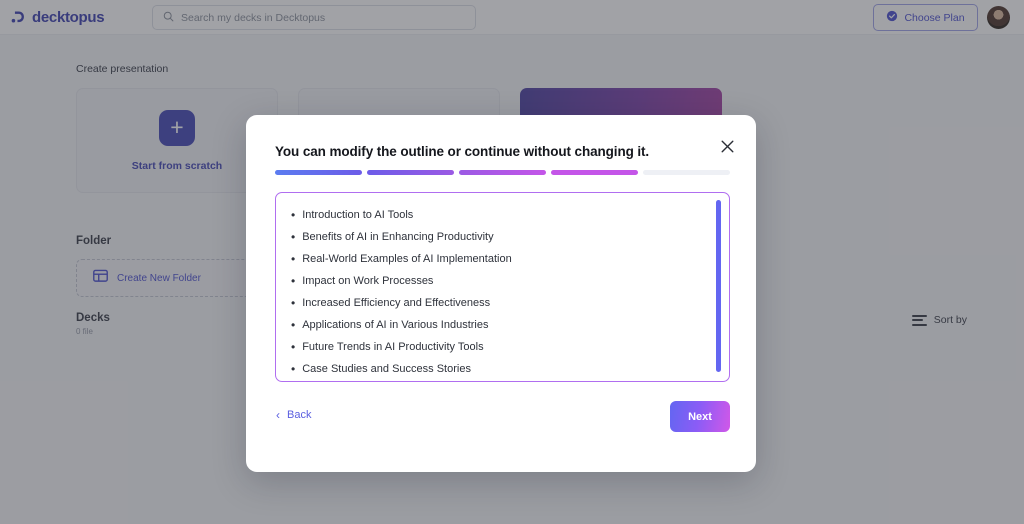 The width and height of the screenshot is (1024, 524). I want to click on chevron-left-icon: ‹, so click(278, 415).